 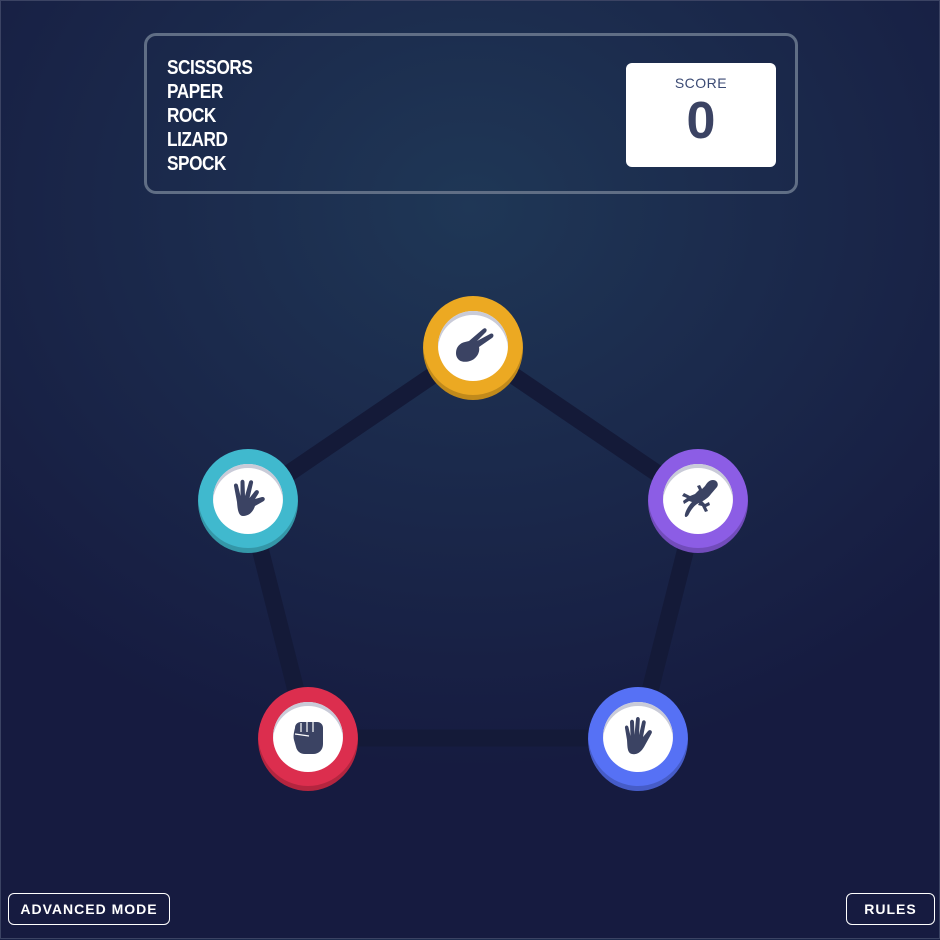 I want to click on game-title-list: SCISSORS PAPER ROCK LIZARD SPOCK, so click(x=216, y=116).